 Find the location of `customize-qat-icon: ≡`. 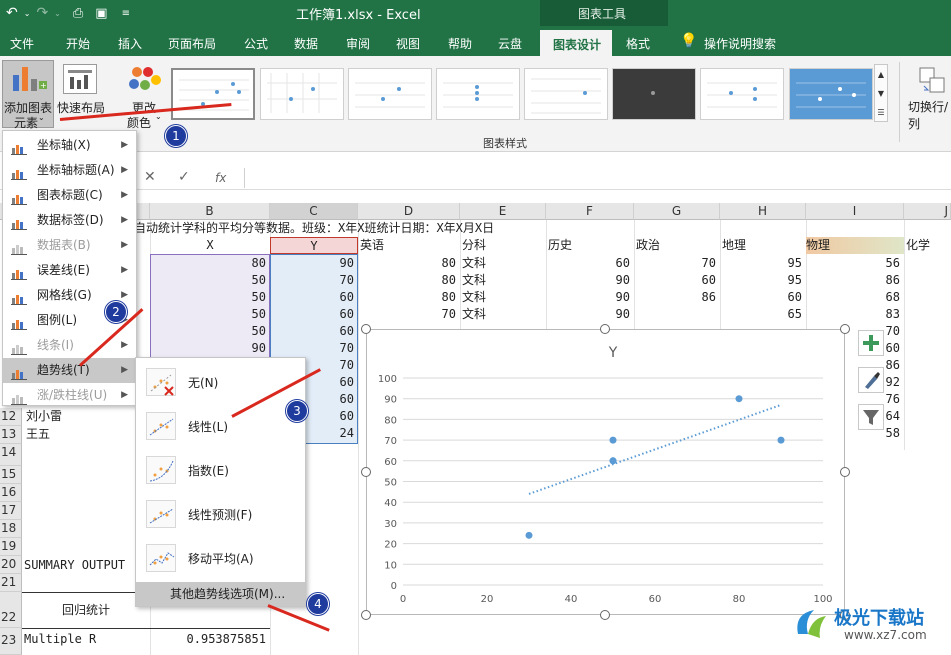

customize-qat-icon: ≡ is located at coordinates (126, 13).